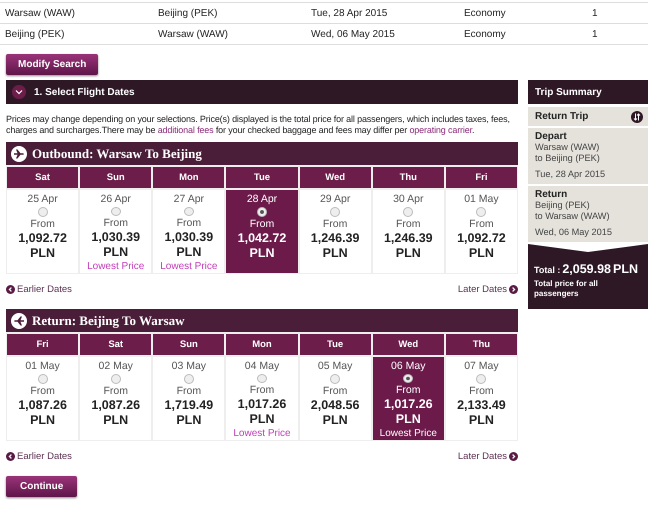 The width and height of the screenshot is (650, 511). Describe the element at coordinates (262, 231) in the screenshot. I see `date-option: 28 Apr From 1,042.72 PLN` at that location.